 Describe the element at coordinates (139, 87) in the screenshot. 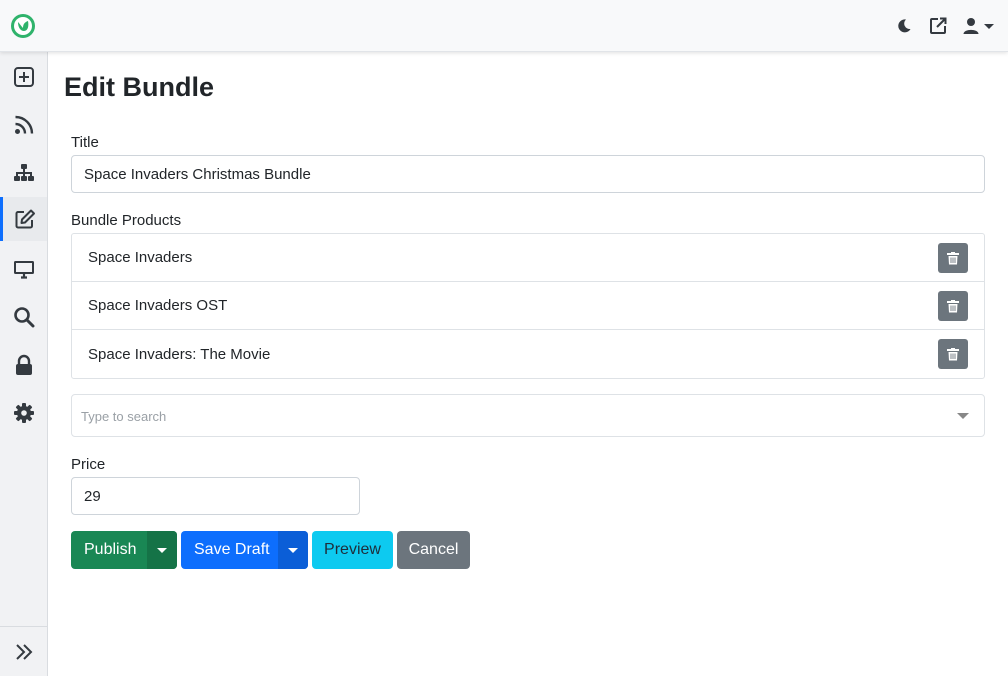

I see `page-title: Edit Bundle` at that location.